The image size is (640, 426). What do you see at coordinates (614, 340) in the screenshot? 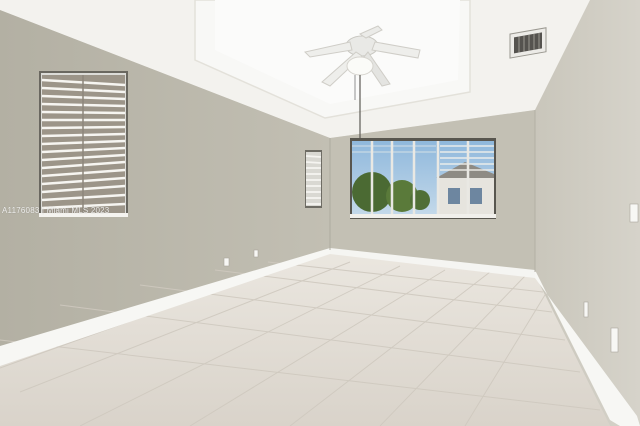
I see `outlet-right` at bounding box center [614, 340].